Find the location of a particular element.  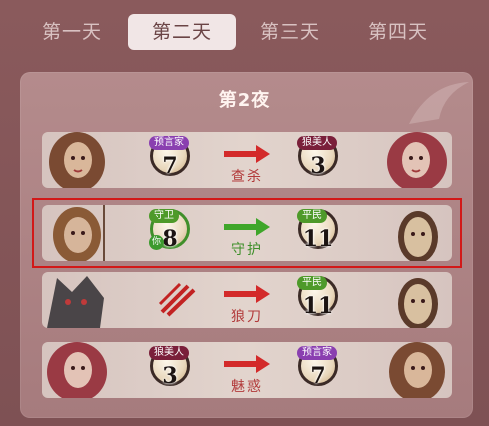

tab-day-4: 第四天 is located at coordinates (398, 32).